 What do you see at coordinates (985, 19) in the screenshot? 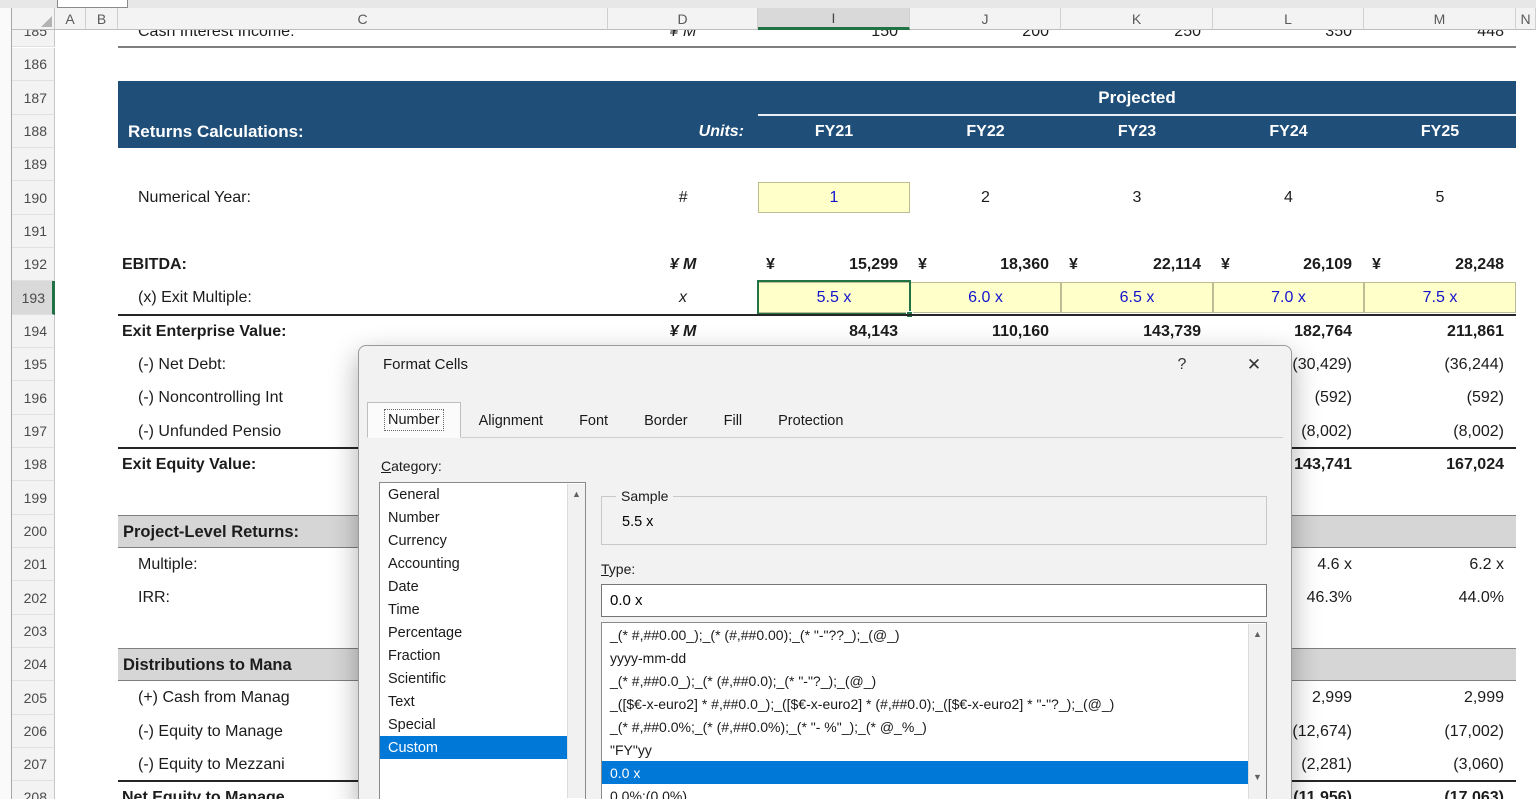
I see `column-header-j: J` at bounding box center [985, 19].